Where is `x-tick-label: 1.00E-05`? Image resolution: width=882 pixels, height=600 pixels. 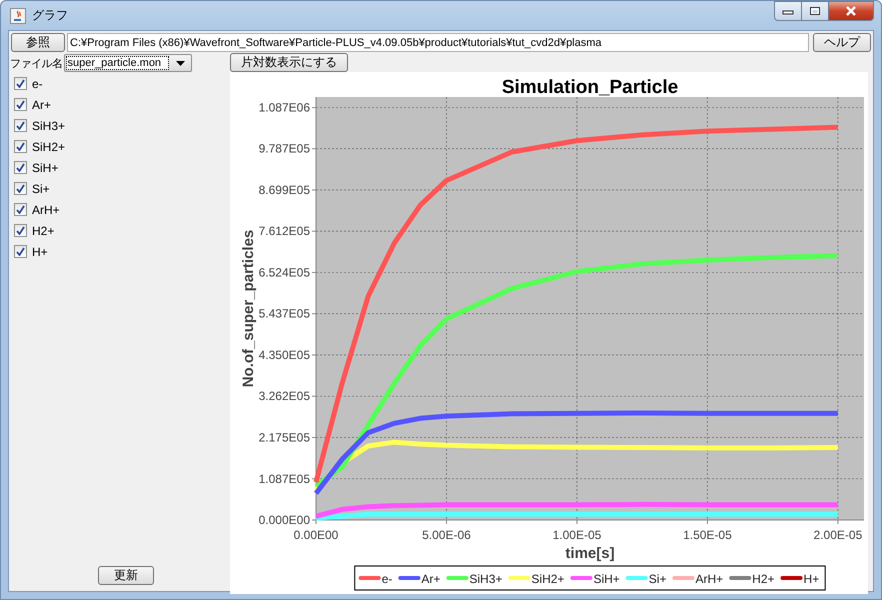 x-tick-label: 1.00E-05 is located at coordinates (577, 535).